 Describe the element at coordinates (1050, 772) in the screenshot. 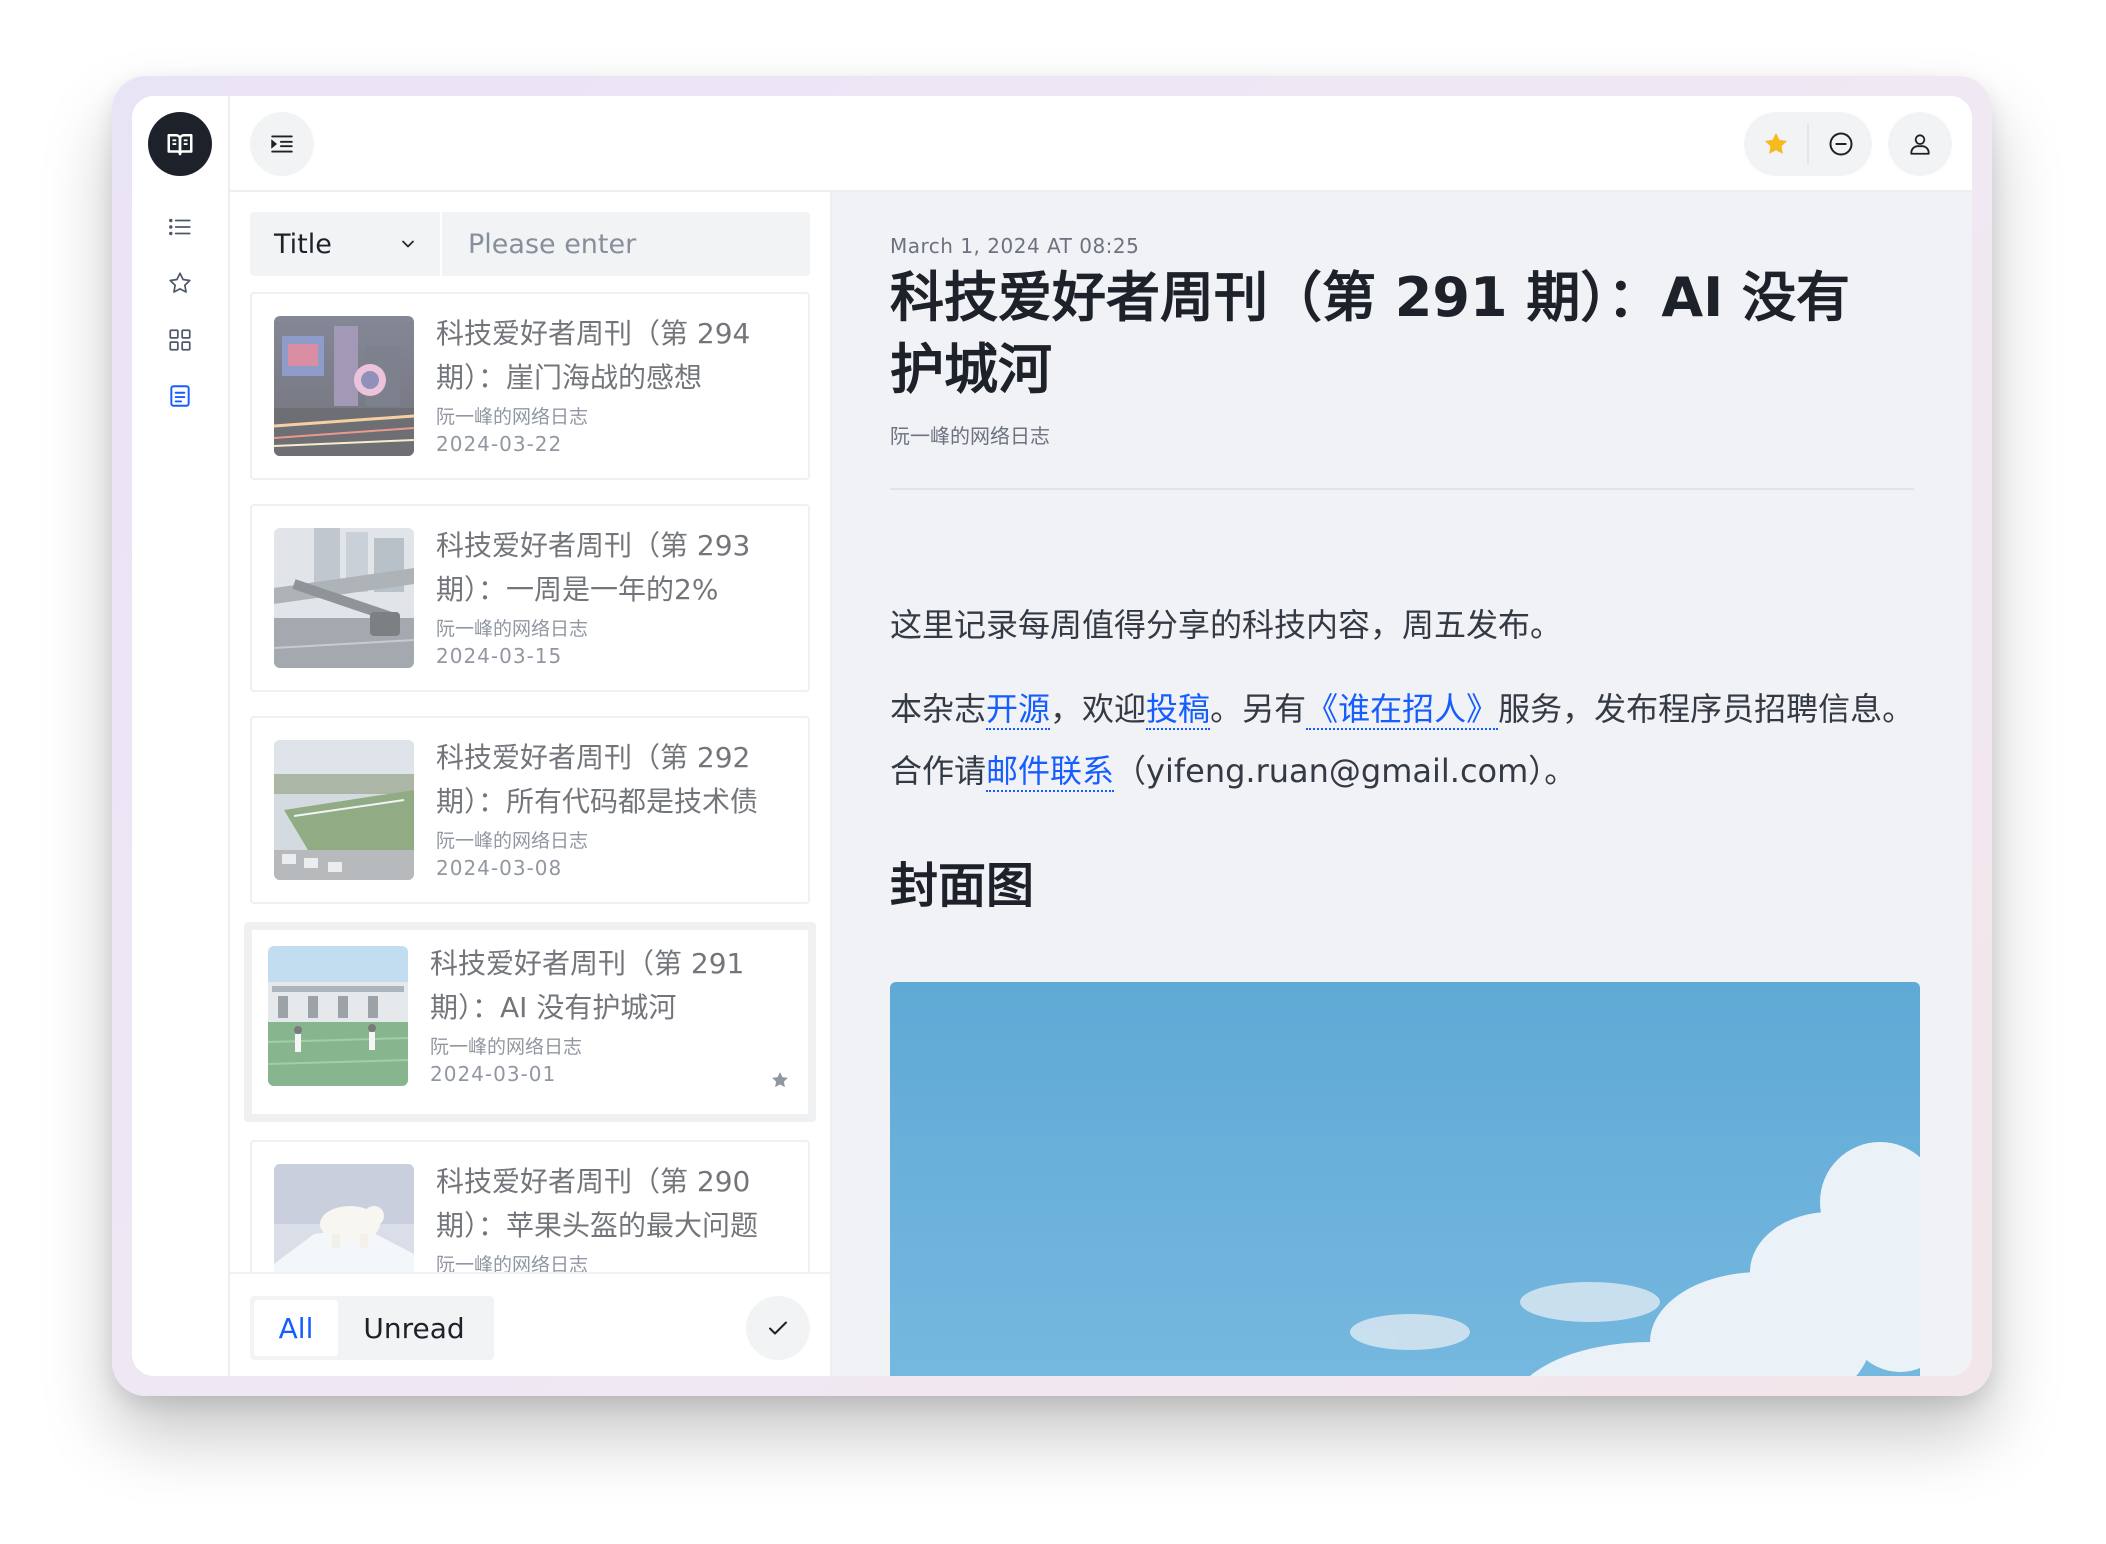

I see `email-link: 邮件联系` at that location.